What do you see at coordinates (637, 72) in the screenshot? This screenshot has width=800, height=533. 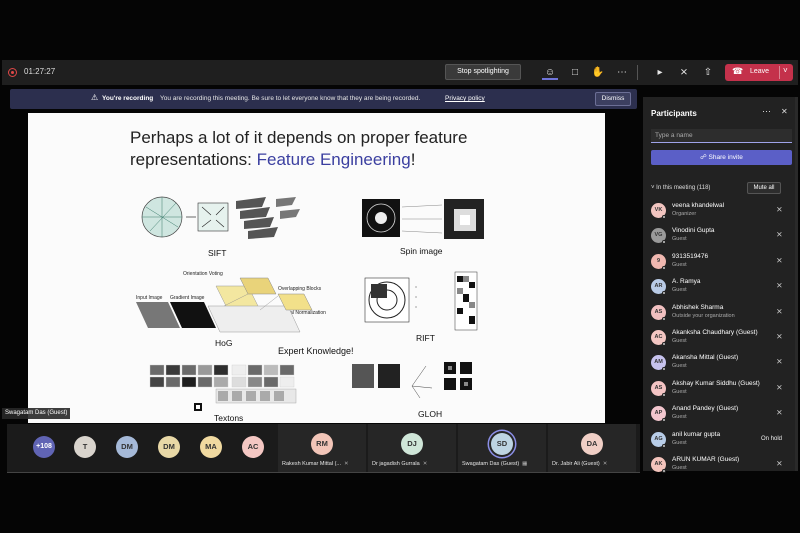 I see `toolbar-divider` at bounding box center [637, 72].